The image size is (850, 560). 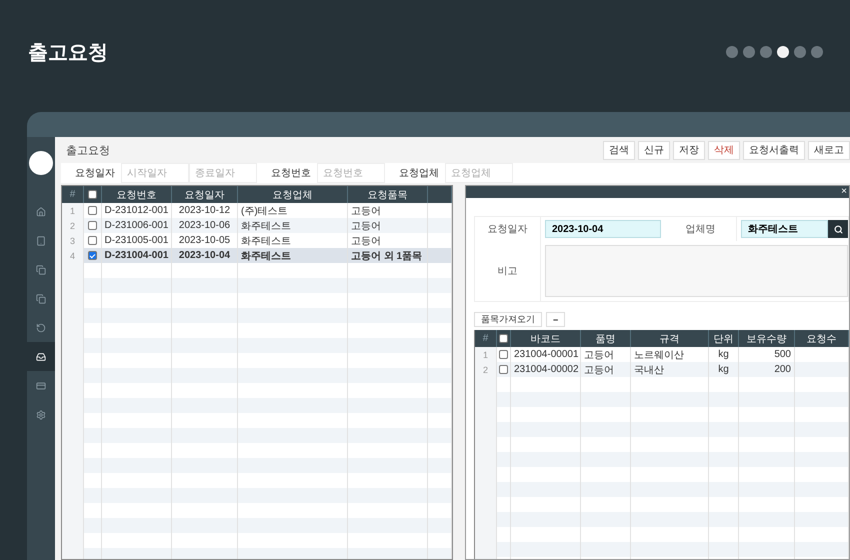 I want to click on filter-label: 요청일자, so click(x=95, y=174).